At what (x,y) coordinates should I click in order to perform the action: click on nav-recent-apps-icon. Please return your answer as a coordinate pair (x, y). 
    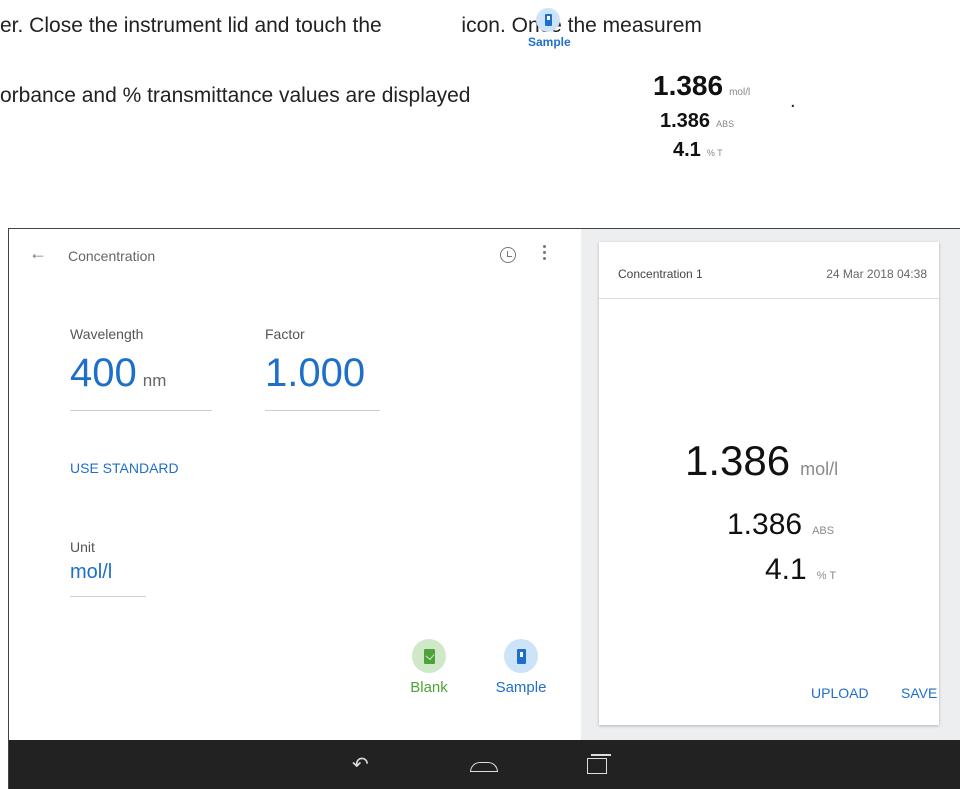
    Looking at the image, I should click on (599, 765).